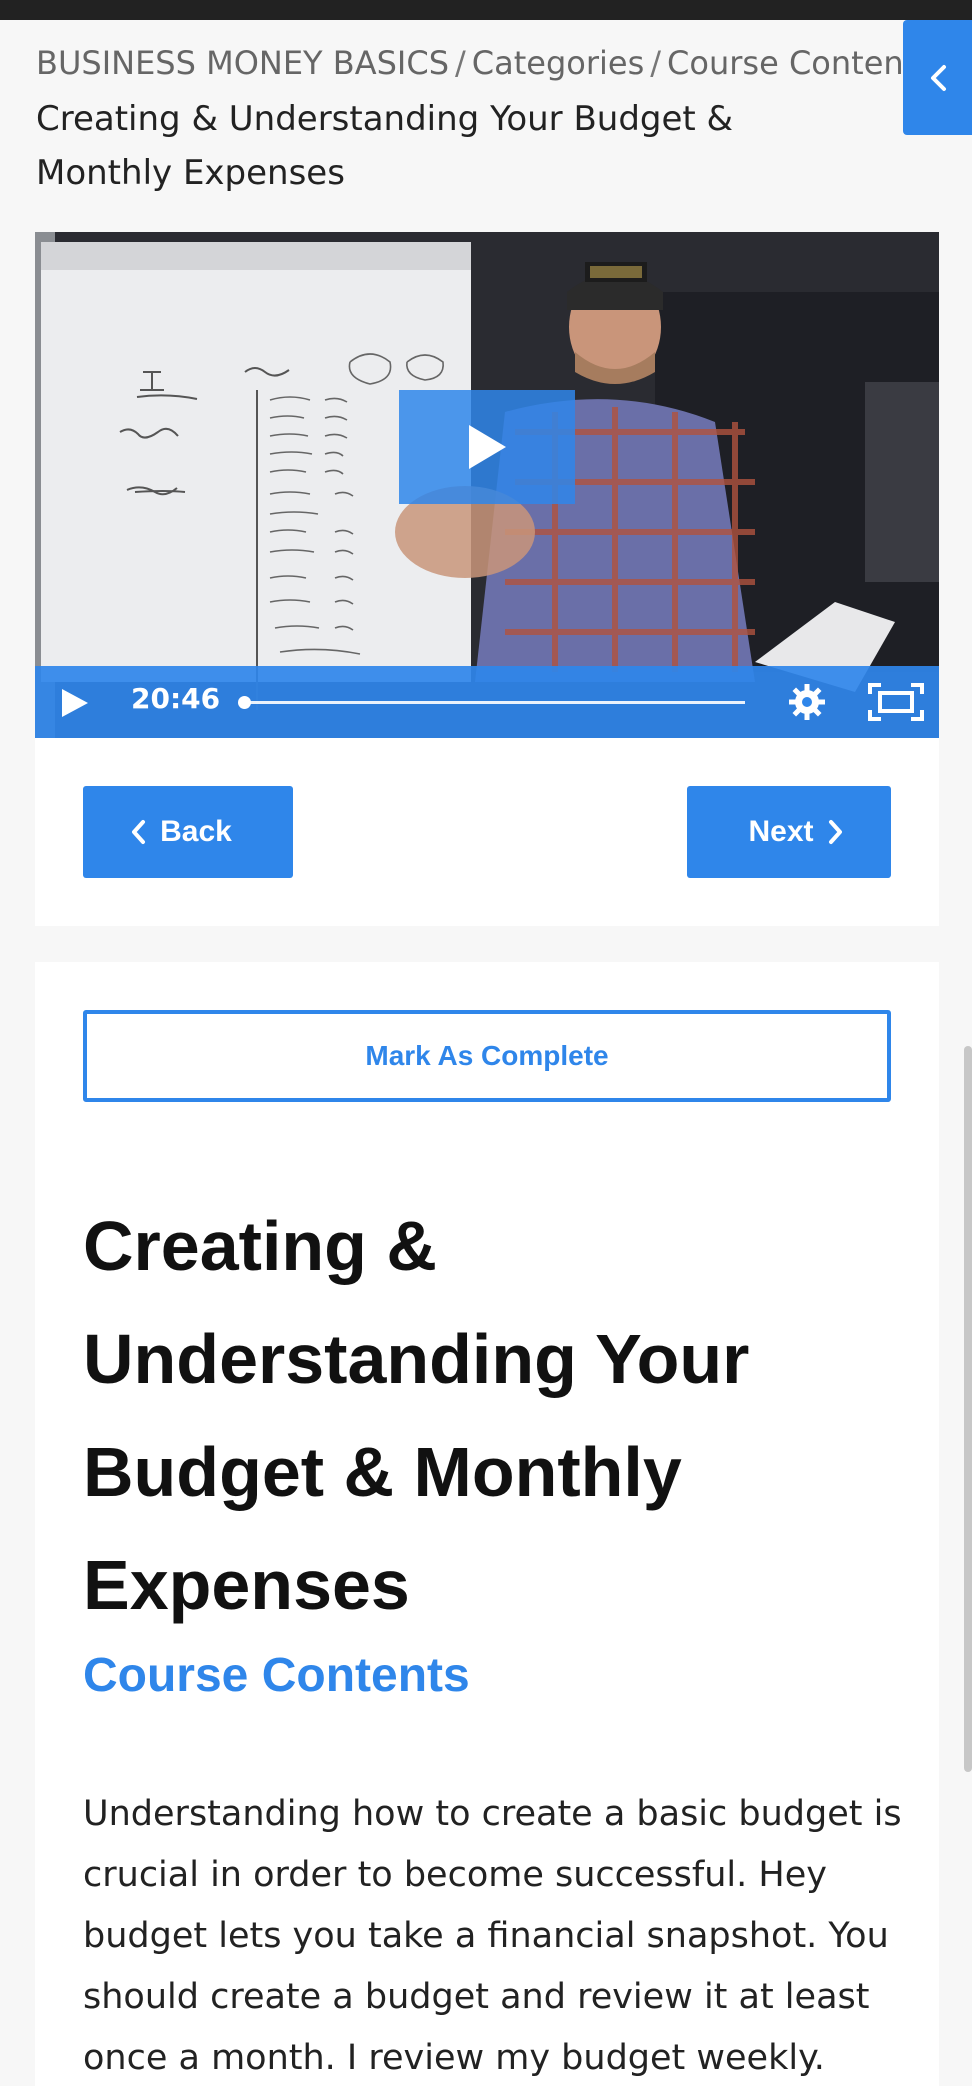 The width and height of the screenshot is (972, 2086). I want to click on video-progress-track, so click(494, 702).